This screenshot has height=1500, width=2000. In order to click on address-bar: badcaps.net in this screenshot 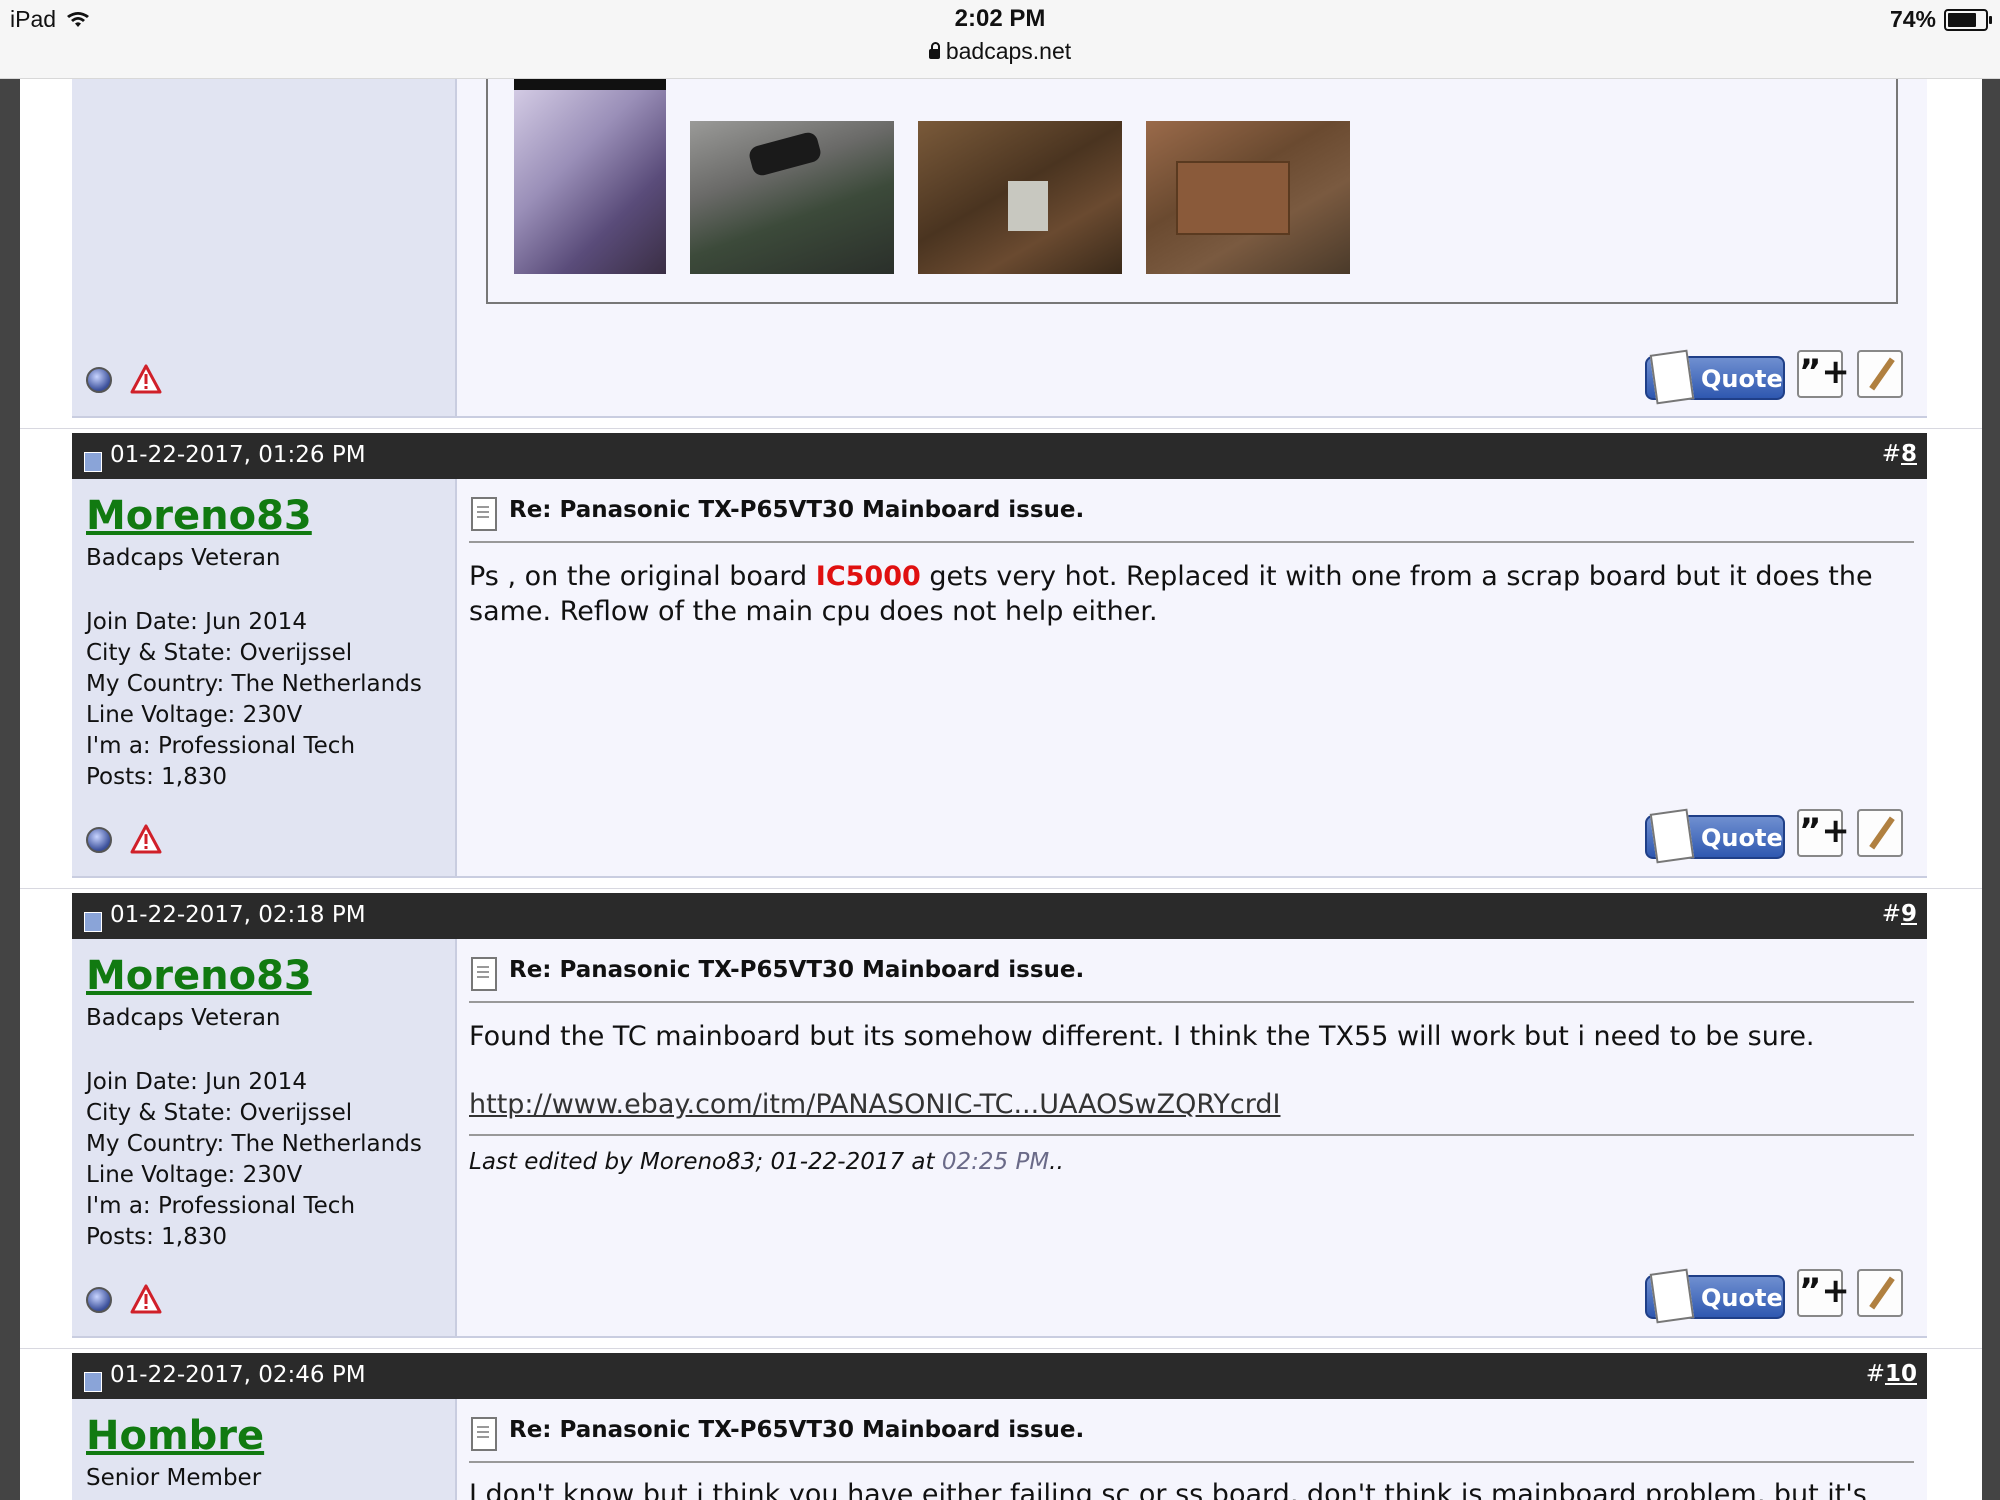, I will do `click(1000, 51)`.